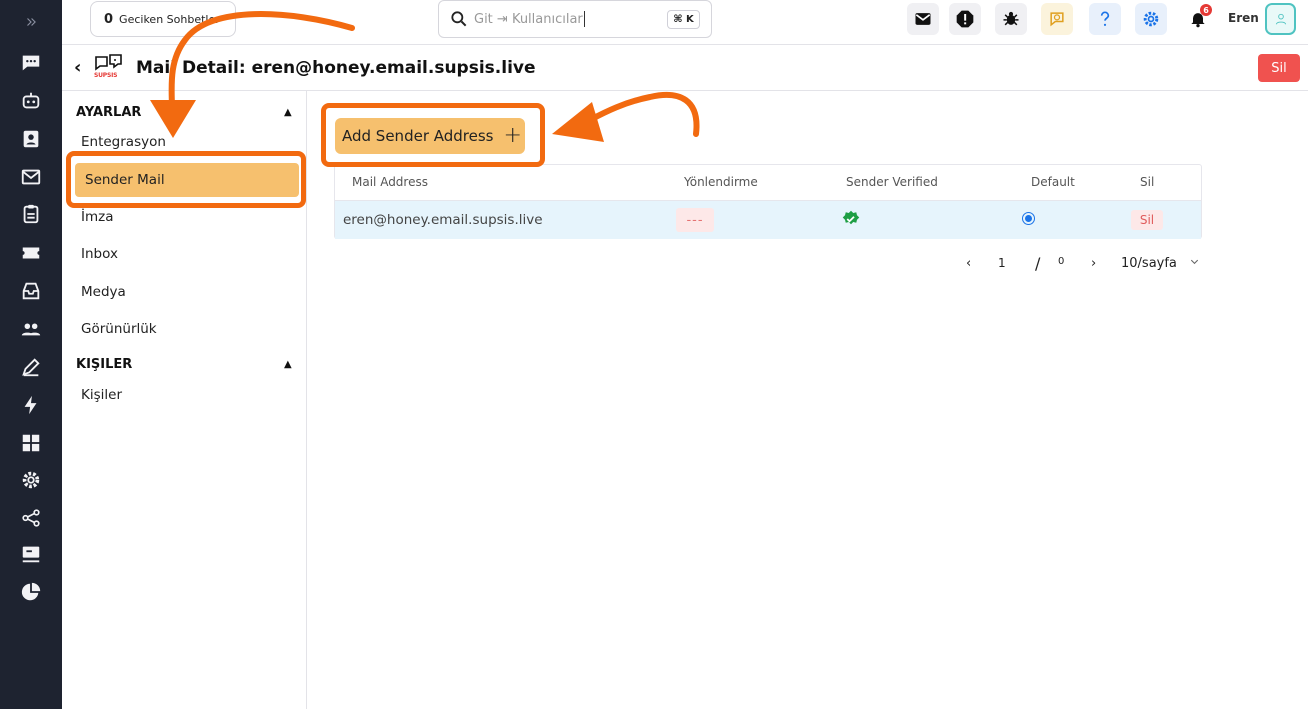 This screenshot has height=709, width=1308. I want to click on prev-page-button: ‹, so click(968, 263).